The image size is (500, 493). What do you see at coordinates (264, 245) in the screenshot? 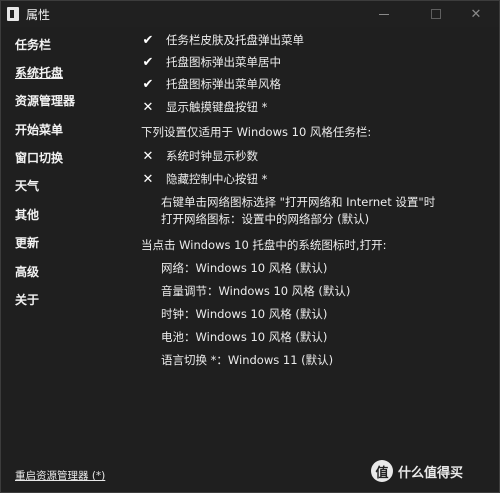
I see `section-heading-tray-click: 当点击 Windows 10 托盘中的系统图标时,打开:` at bounding box center [264, 245].